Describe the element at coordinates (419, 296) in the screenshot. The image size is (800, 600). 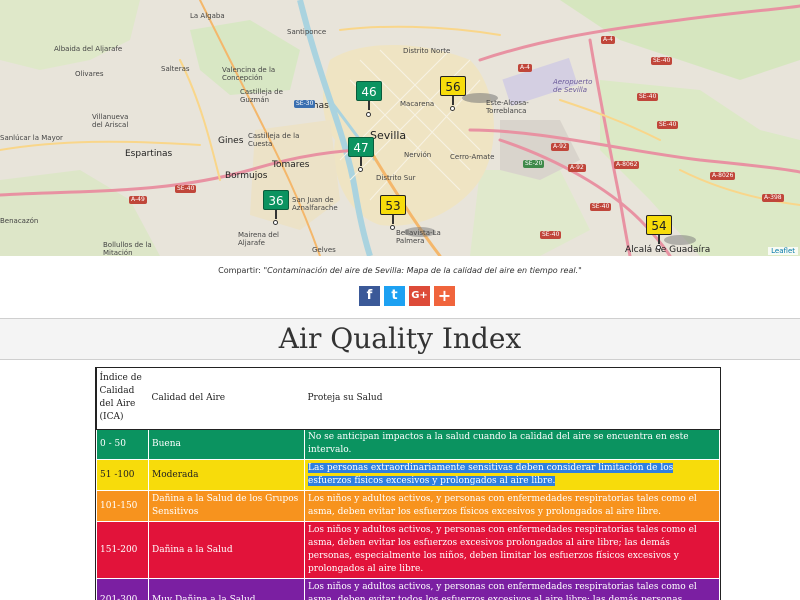
I see `google-plus-icon: G+` at that location.